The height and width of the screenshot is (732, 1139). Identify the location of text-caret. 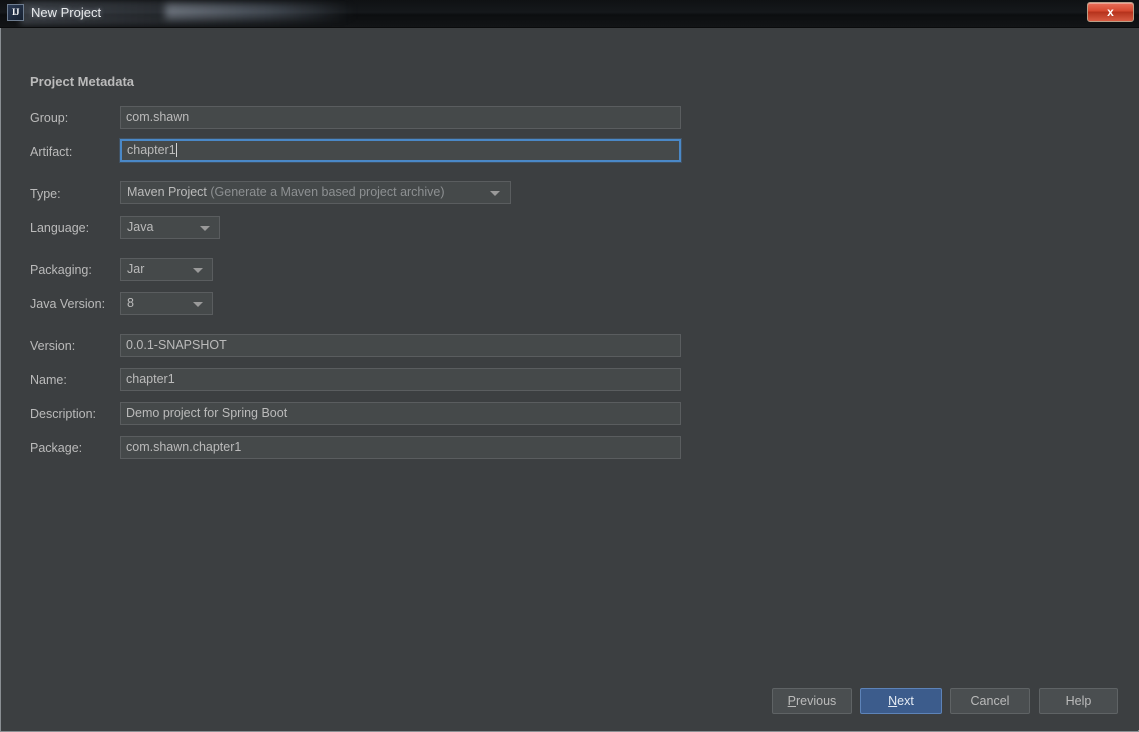
(176, 150).